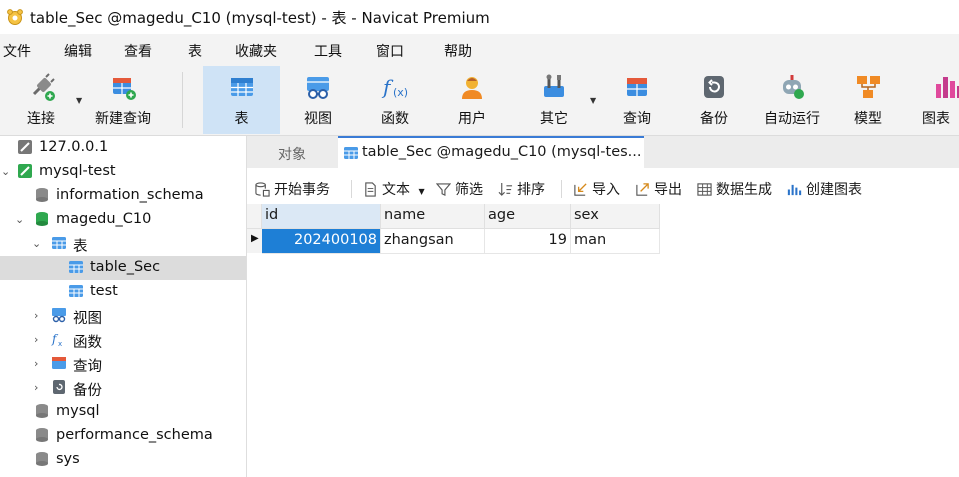  Describe the element at coordinates (123, 268) in the screenshot. I see `tree-table-sec: table_Sec` at that location.